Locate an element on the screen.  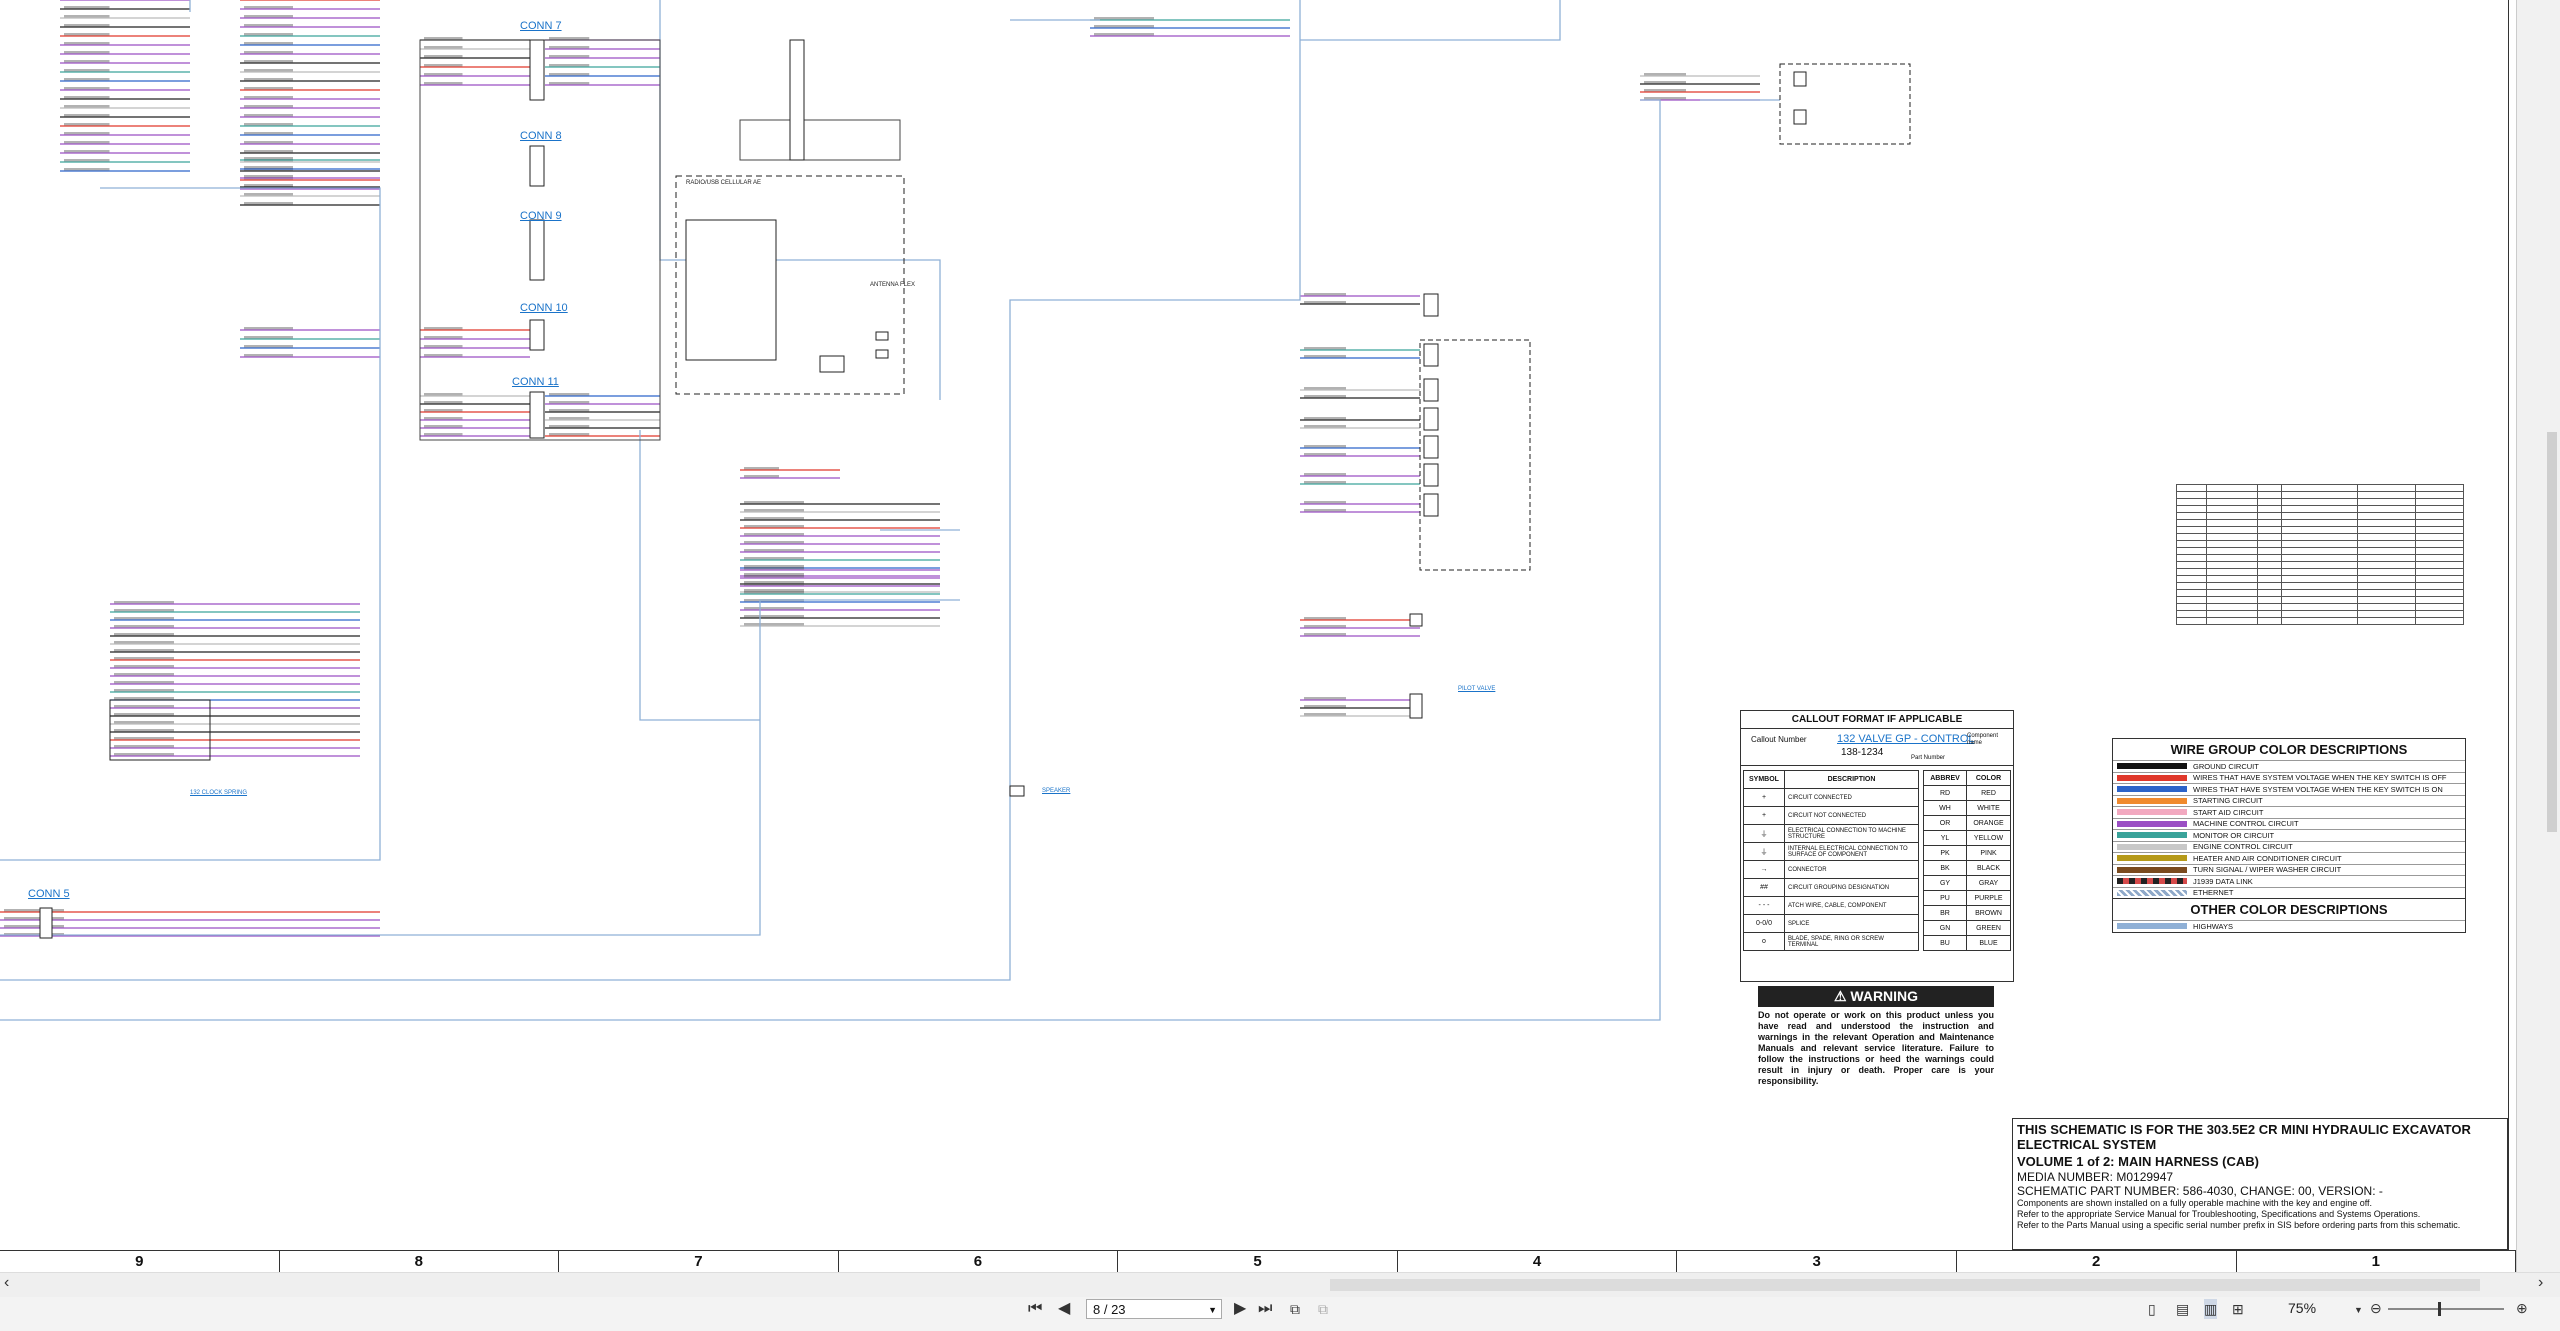
color-abbrev: BK is located at coordinates (1945, 868).